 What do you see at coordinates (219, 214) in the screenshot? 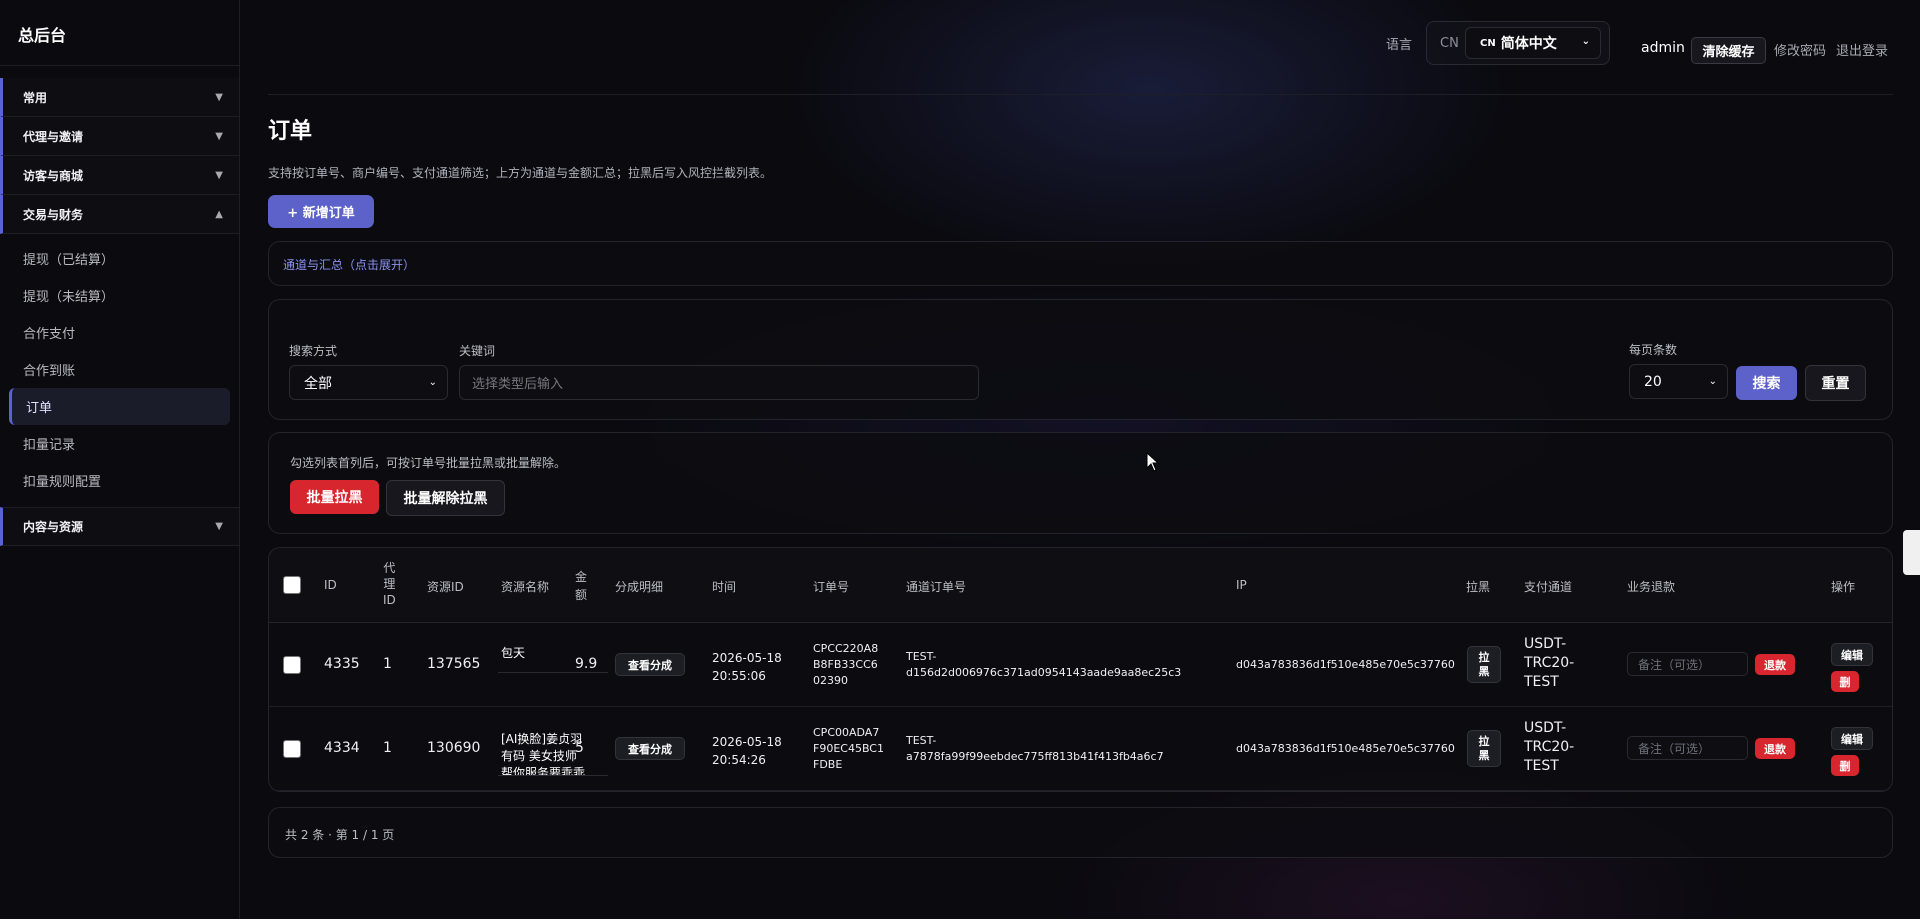
I see `chevron-up-icon: ▲` at bounding box center [219, 214].